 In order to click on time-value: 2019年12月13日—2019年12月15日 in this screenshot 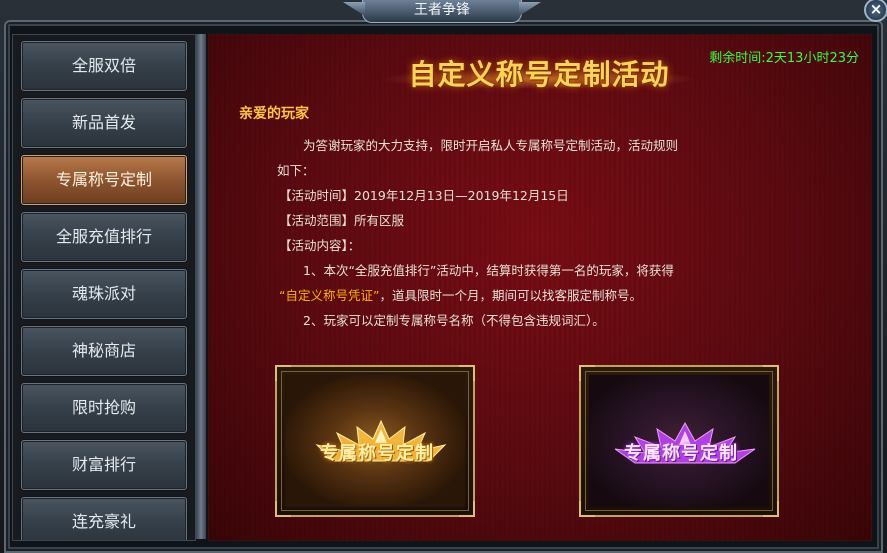, I will do `click(461, 195)`.